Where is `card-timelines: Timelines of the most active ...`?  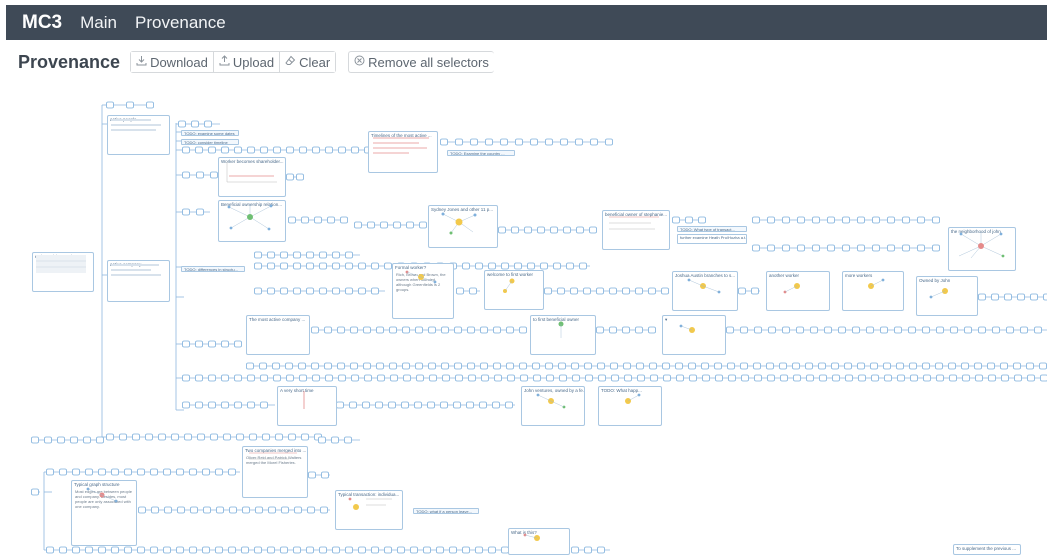 card-timelines: Timelines of the most active ... is located at coordinates (403, 152).